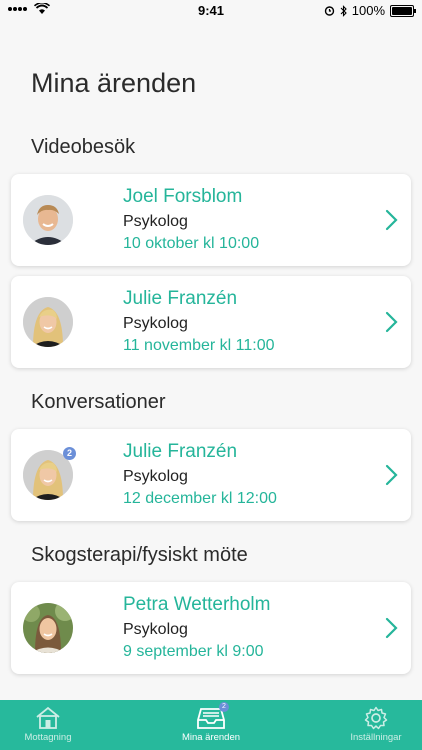 The width and height of the screenshot is (422, 750). Describe the element at coordinates (48, 717) in the screenshot. I see `house-icon` at that location.